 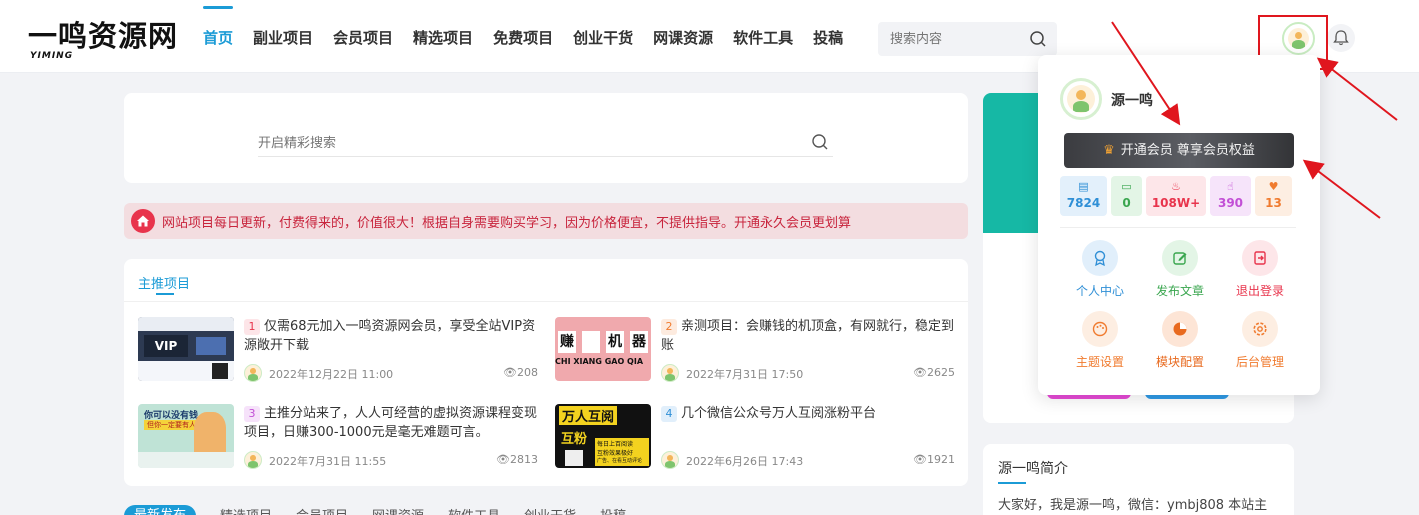 I want to click on post-meta: 2022年7月31日 17:50 👁2625, so click(x=808, y=373).